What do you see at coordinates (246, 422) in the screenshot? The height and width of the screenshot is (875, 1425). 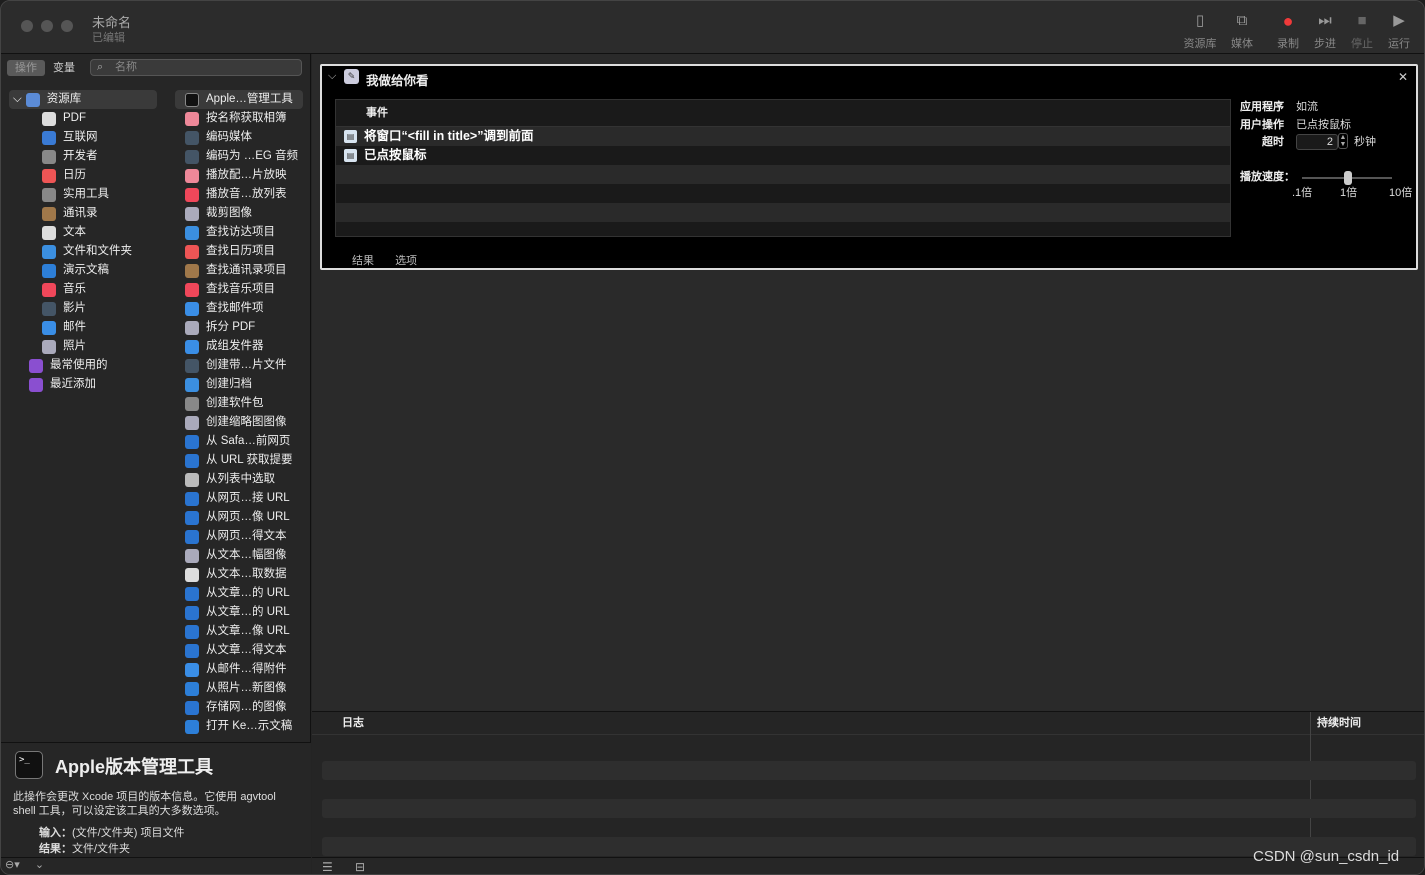 I see `action-label: 创建缩略图图像` at bounding box center [246, 422].